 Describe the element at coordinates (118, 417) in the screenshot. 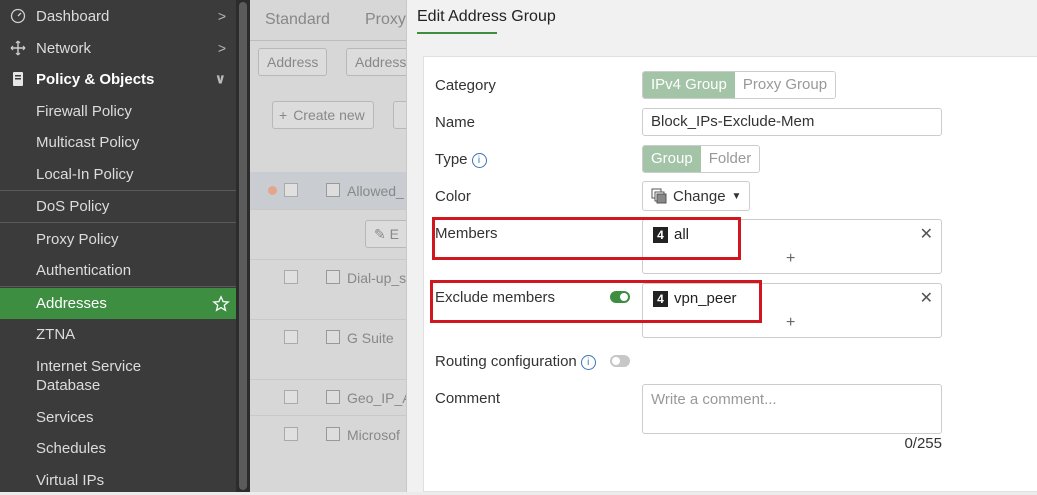

I see `sidebar-item-services: Services` at that location.